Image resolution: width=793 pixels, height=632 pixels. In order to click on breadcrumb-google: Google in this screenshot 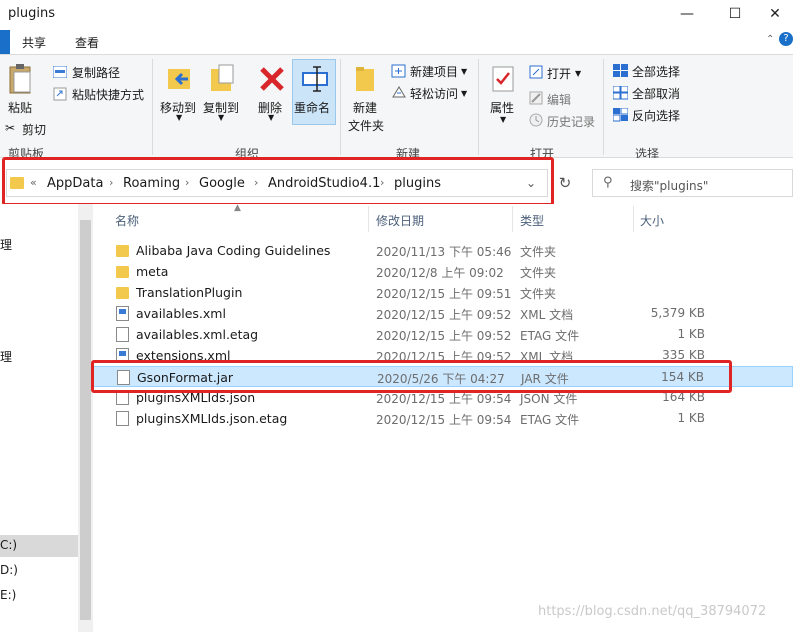, I will do `click(222, 183)`.